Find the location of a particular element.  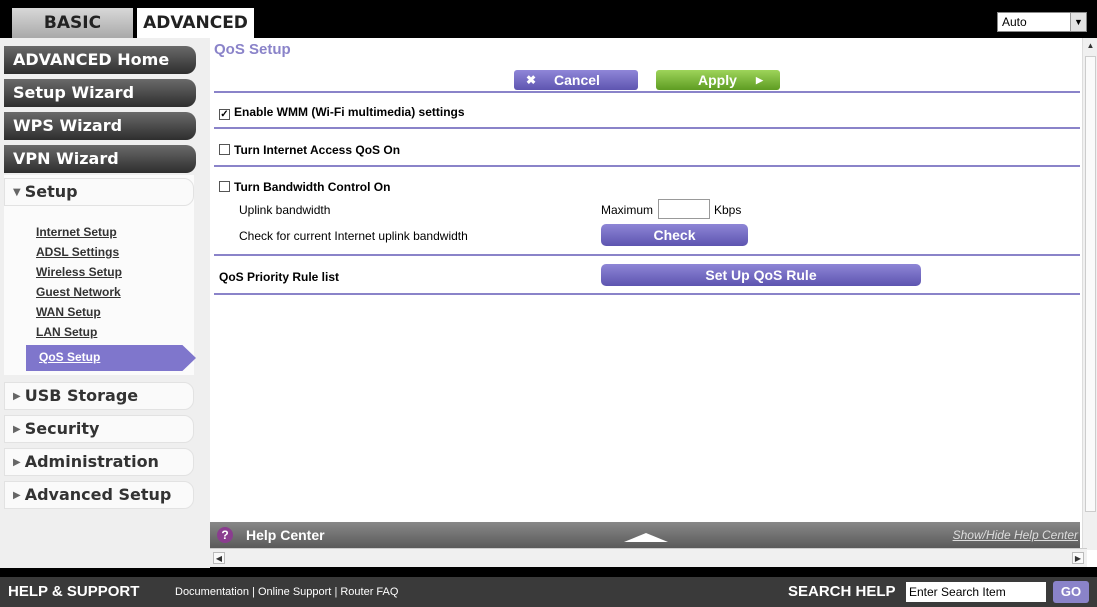

bandwidth-control-label: Turn Bandwidth Control On is located at coordinates (312, 187).